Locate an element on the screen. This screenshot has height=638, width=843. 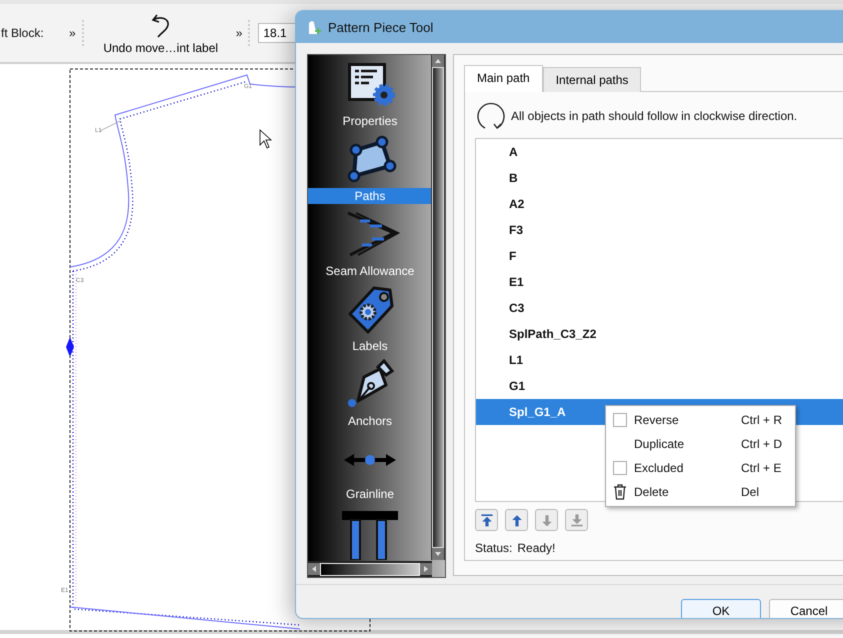
hint-text: All objects in path should follow in clockwise direction. is located at coordinates (654, 116).